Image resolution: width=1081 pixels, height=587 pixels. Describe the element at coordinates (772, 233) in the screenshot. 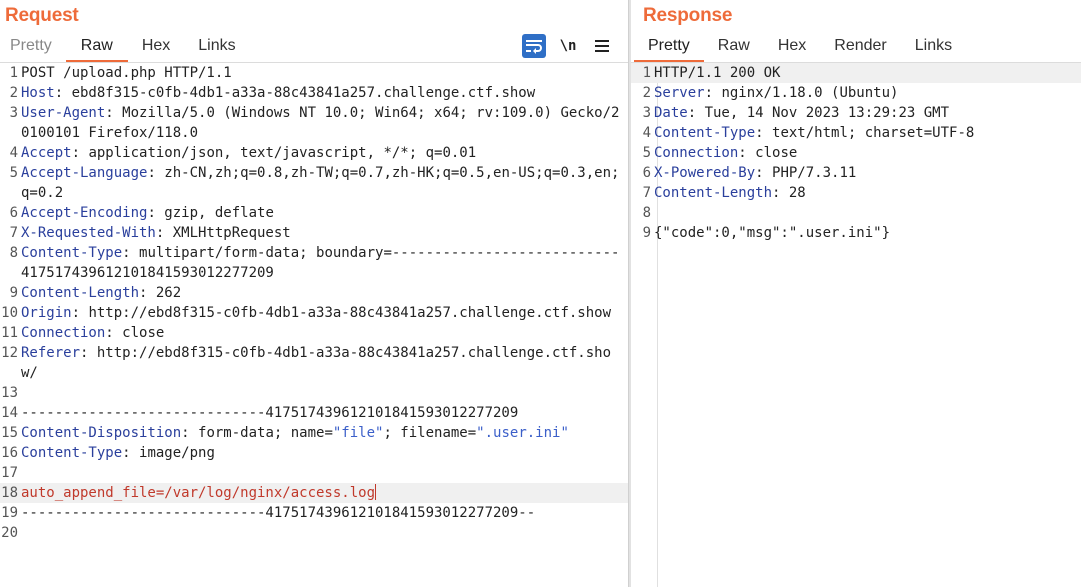

I see `raw-text: {"code":0,"msg":".user.ini"}` at that location.